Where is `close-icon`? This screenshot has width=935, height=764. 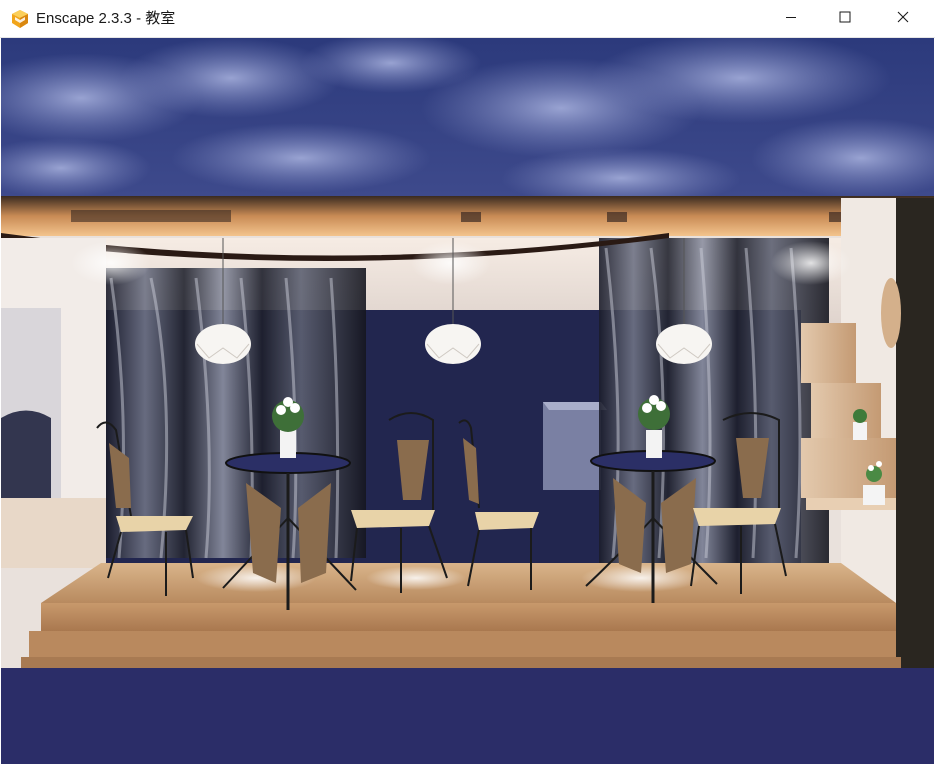
close-icon is located at coordinates (903, 19).